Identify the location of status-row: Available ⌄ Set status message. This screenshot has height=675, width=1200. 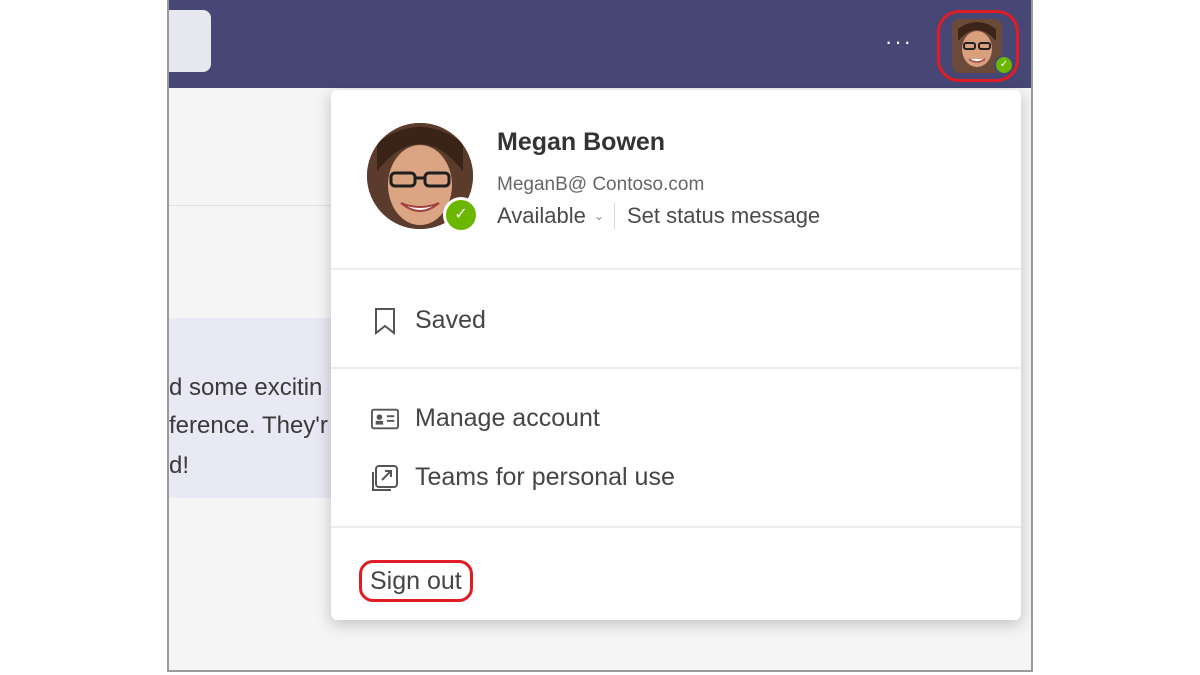
(658, 216).